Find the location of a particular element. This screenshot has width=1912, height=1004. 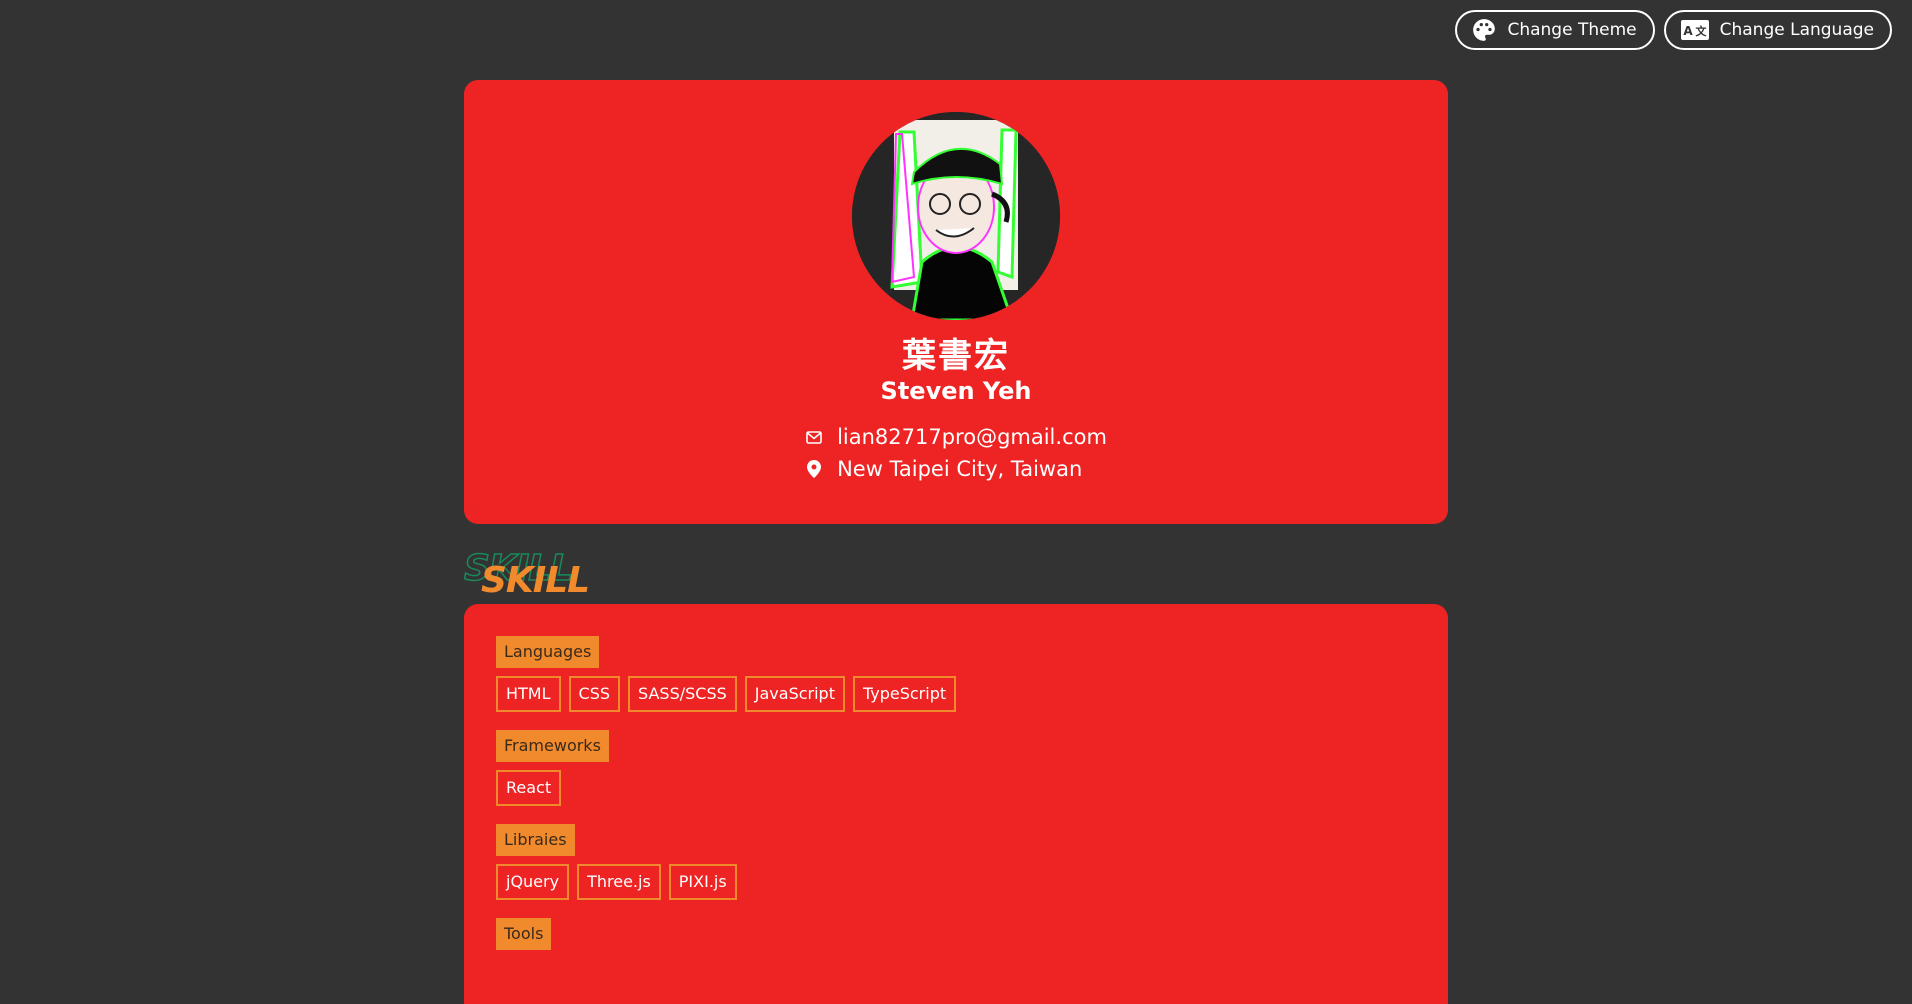

group-label: Languages is located at coordinates (548, 652).